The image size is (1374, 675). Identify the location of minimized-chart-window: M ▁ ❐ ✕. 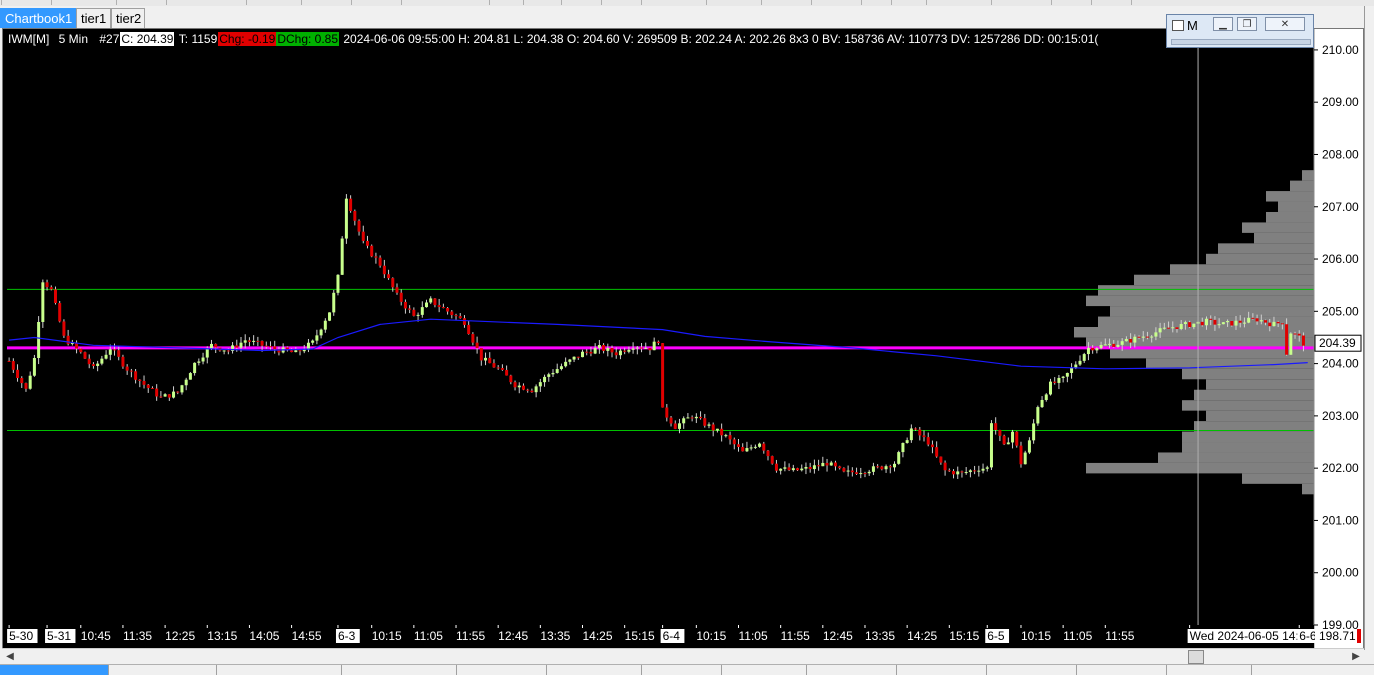
(1240, 31).